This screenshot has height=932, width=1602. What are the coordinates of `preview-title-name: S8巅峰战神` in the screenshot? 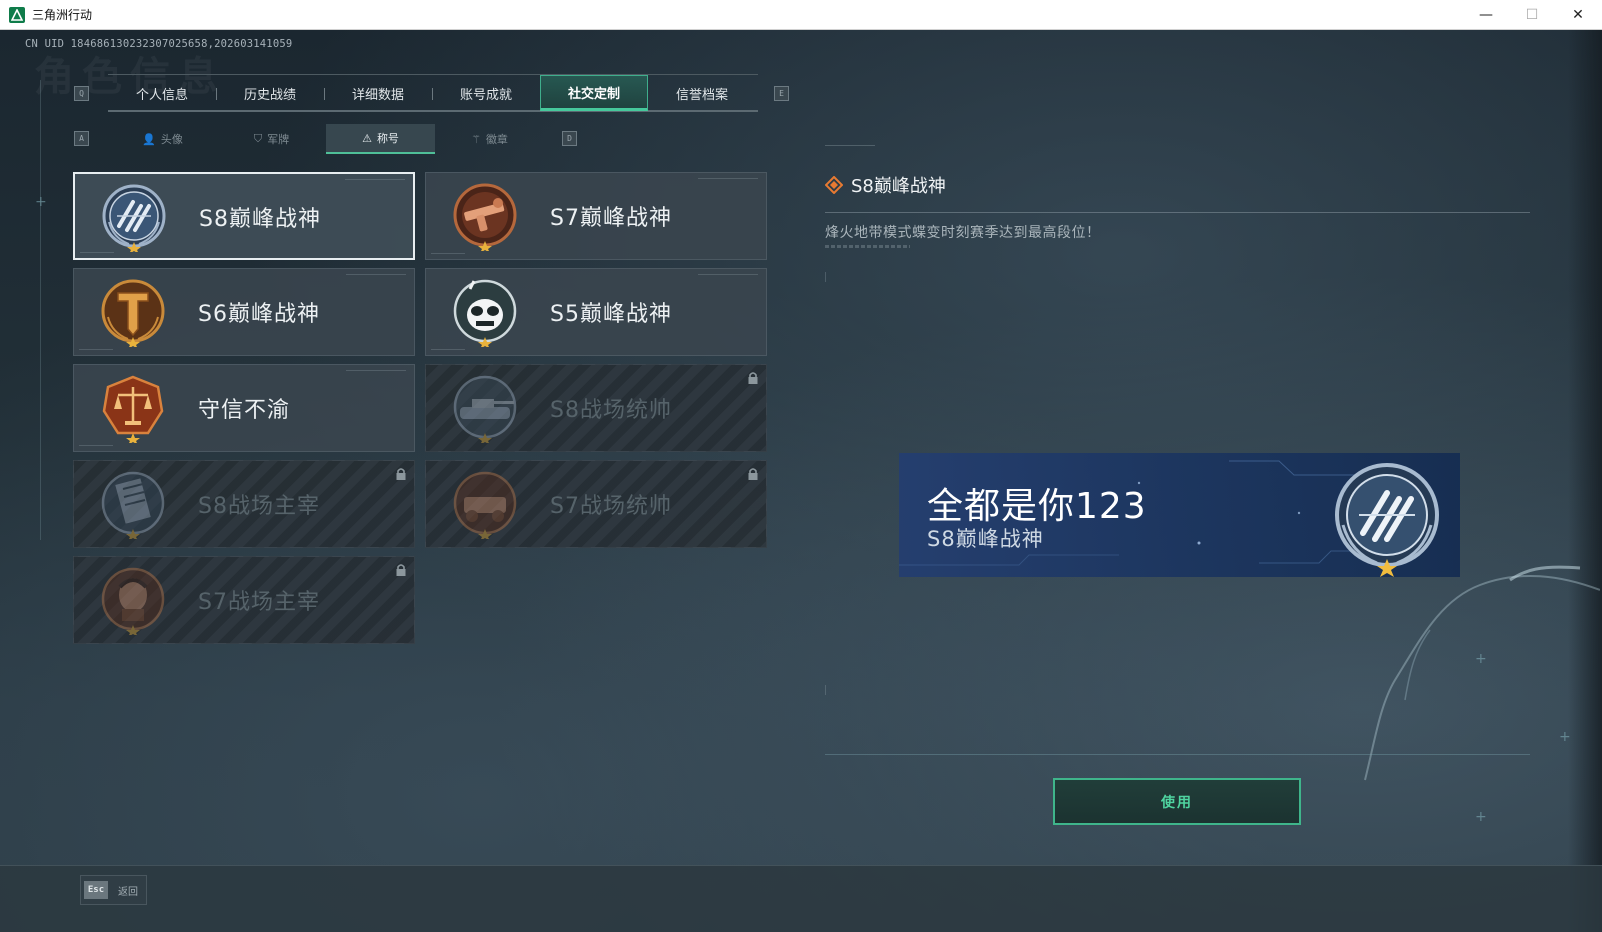 It's located at (985, 539).